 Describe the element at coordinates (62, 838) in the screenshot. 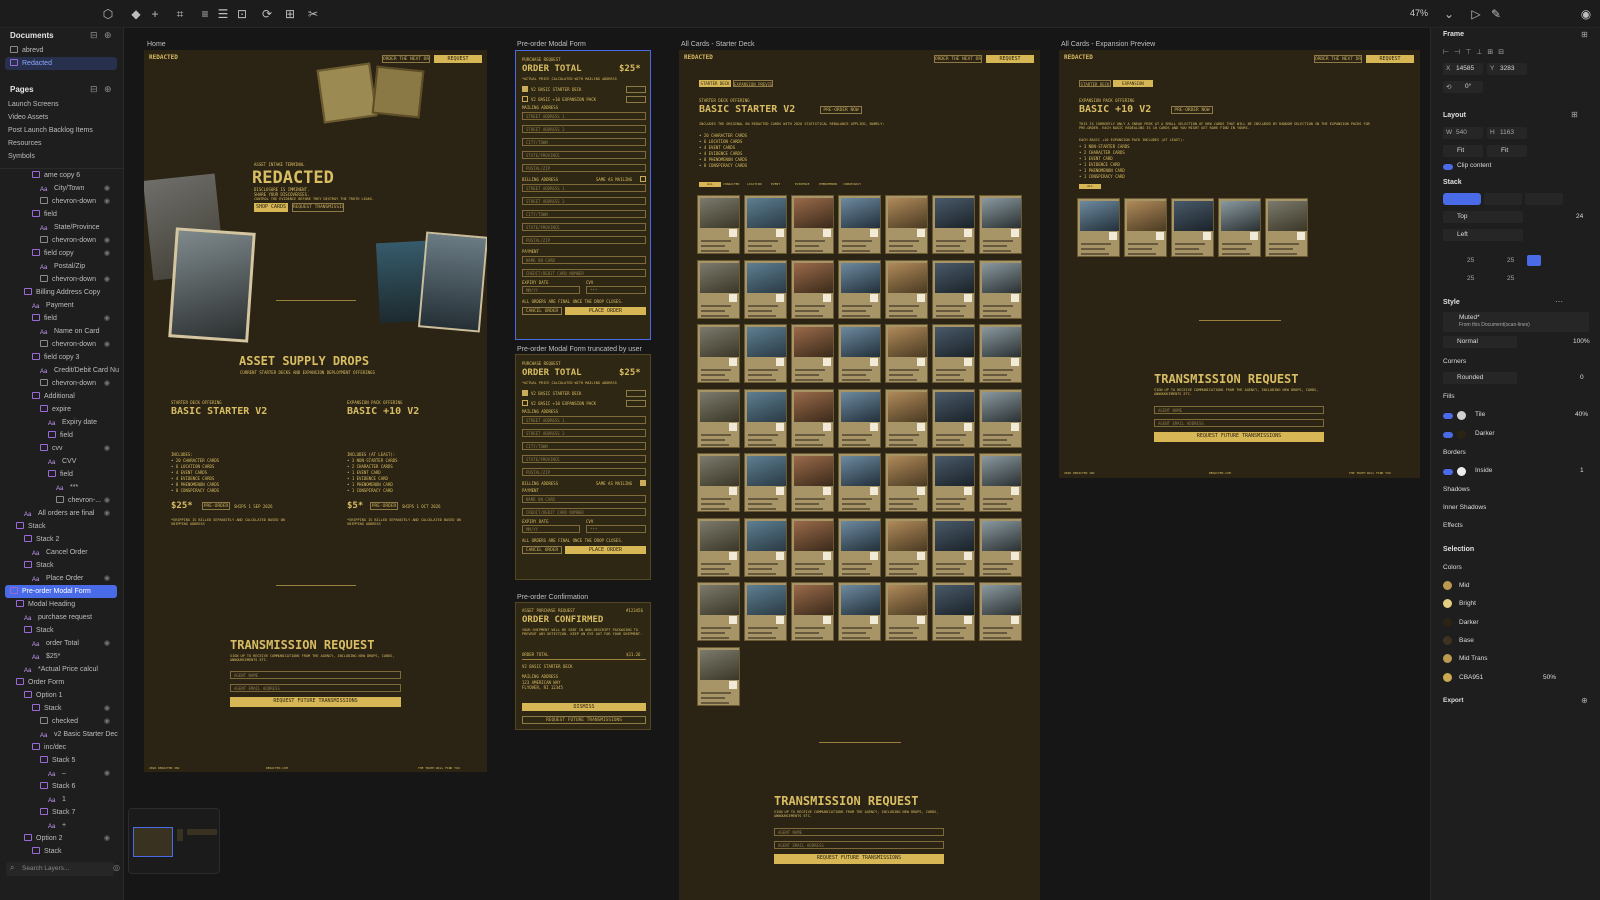

I see `layer-item: Option 2 ◉` at that location.